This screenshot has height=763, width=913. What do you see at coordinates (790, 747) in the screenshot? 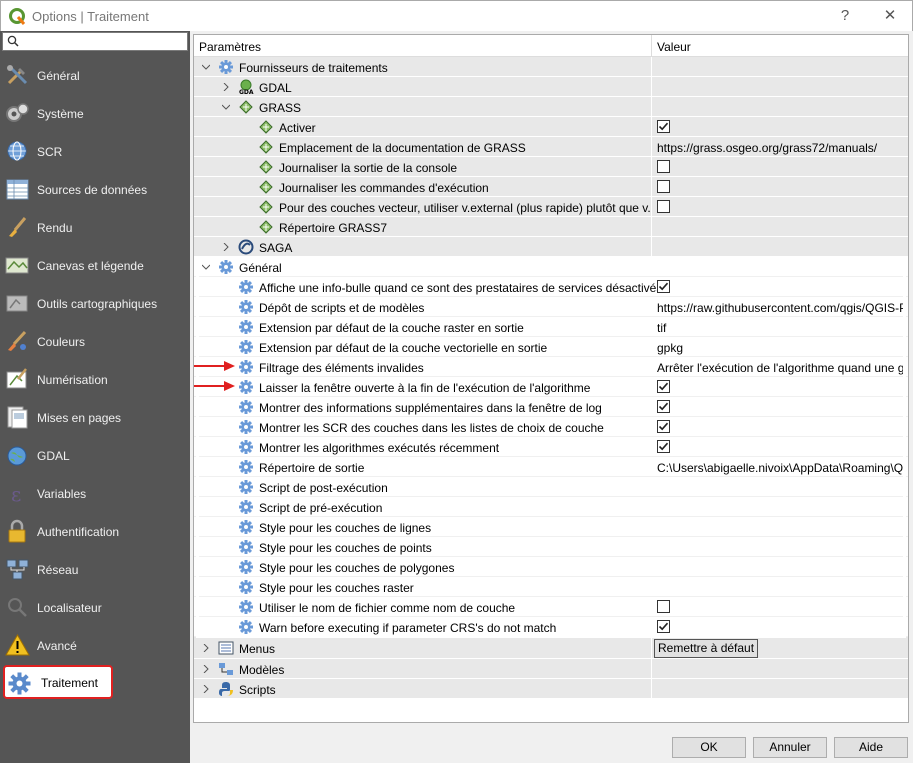
I see `cancel-button: Annuler` at bounding box center [790, 747].